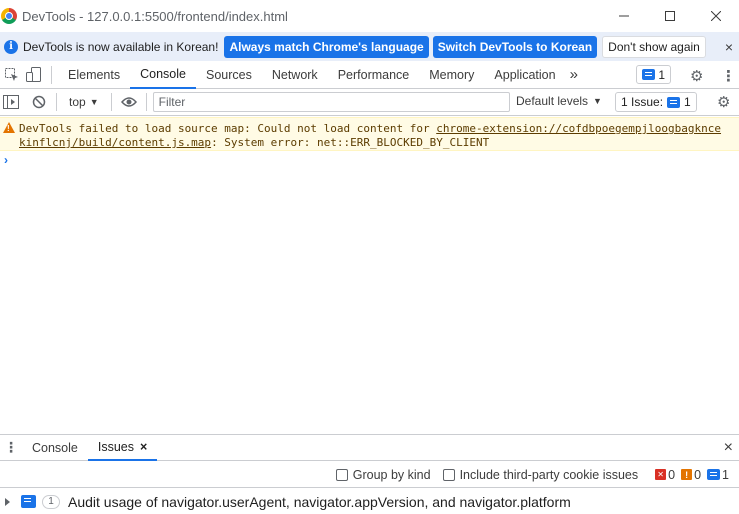 The image size is (739, 514). Describe the element at coordinates (654, 46) in the screenshot. I see `dont-show-again-button: Don't show again` at that location.